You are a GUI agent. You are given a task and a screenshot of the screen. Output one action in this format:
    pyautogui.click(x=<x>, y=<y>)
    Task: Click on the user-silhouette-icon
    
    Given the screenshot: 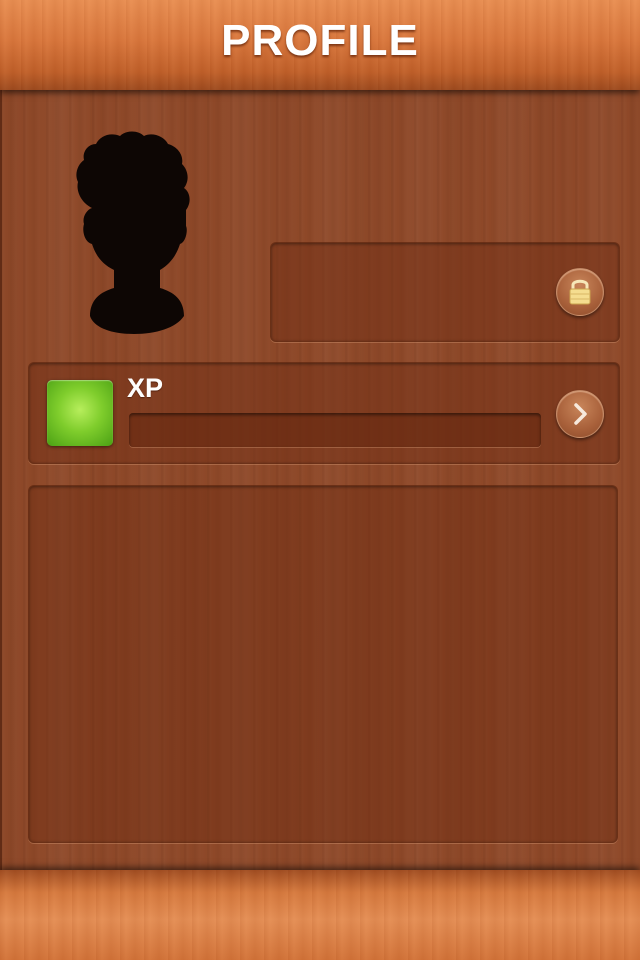 What is the action you would take?
    pyautogui.click(x=134, y=233)
    